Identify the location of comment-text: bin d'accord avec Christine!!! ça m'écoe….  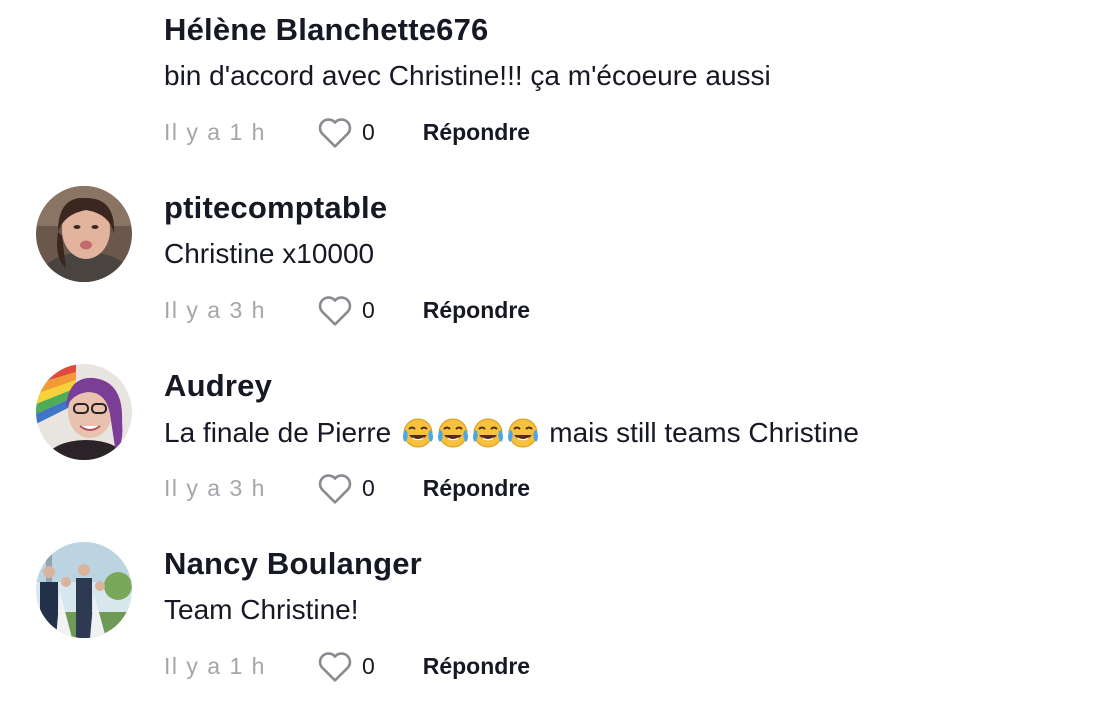
(467, 75).